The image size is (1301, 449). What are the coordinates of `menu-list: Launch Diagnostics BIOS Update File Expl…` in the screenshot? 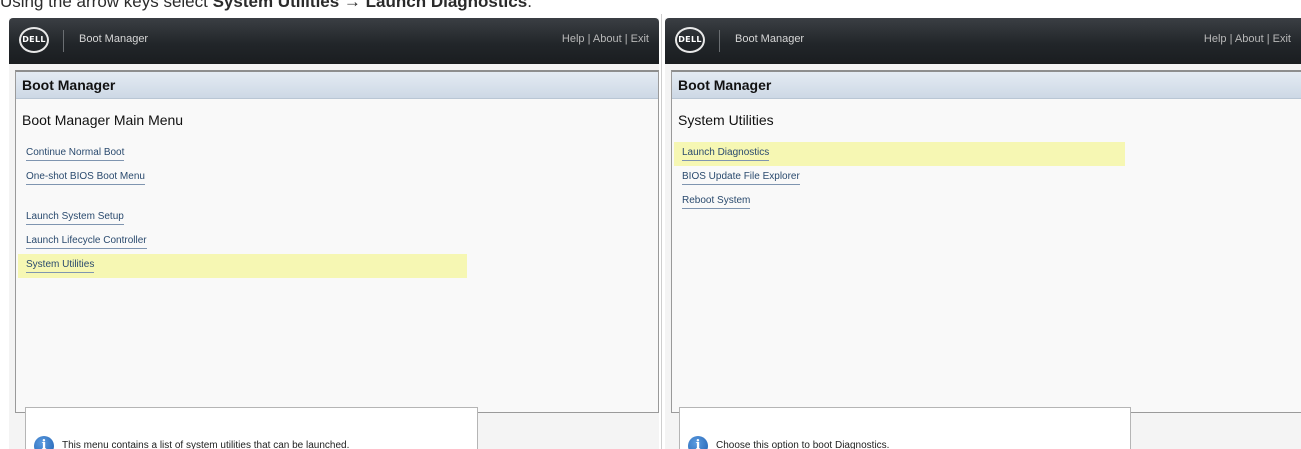 It's located at (986, 178).